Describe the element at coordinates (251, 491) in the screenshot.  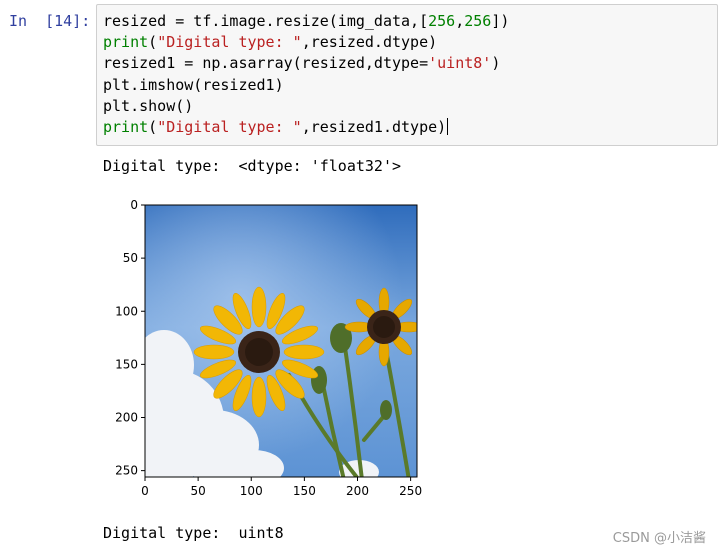
I see `x-tick-label: 100` at that location.